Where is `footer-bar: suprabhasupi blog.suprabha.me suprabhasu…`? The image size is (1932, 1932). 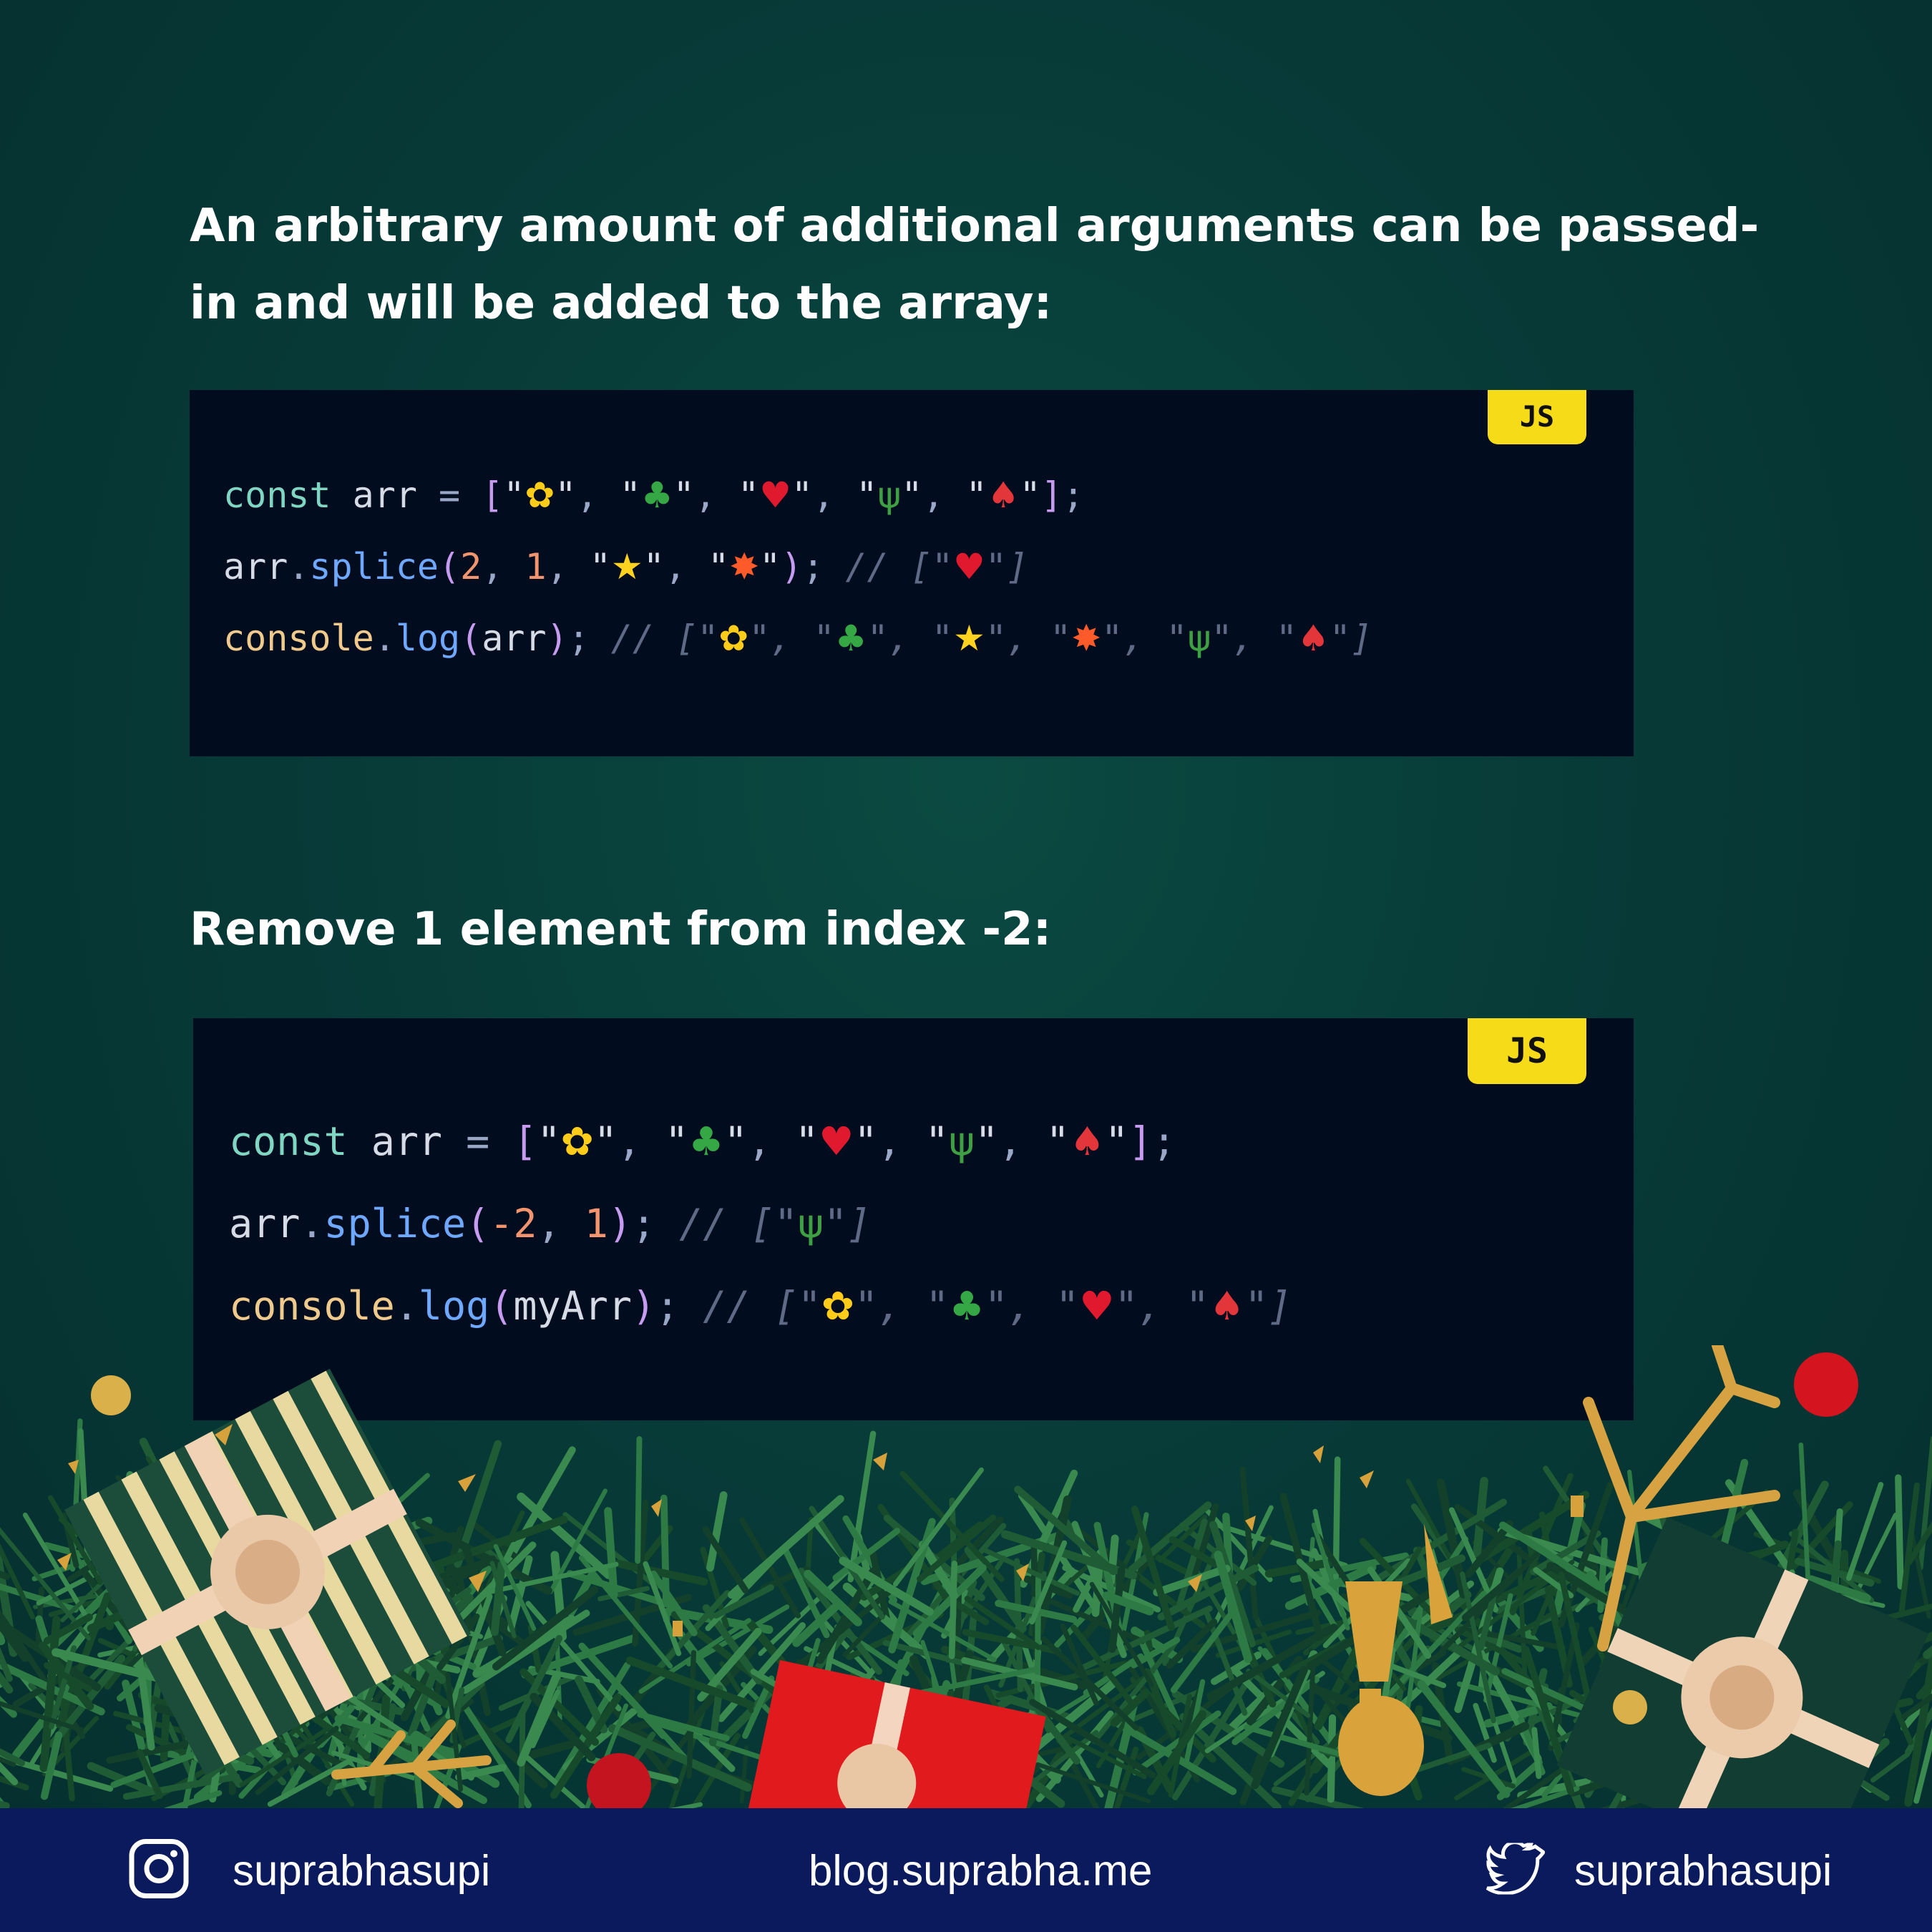 footer-bar: suprabhasupi blog.suprabha.me suprabhasu… is located at coordinates (966, 1870).